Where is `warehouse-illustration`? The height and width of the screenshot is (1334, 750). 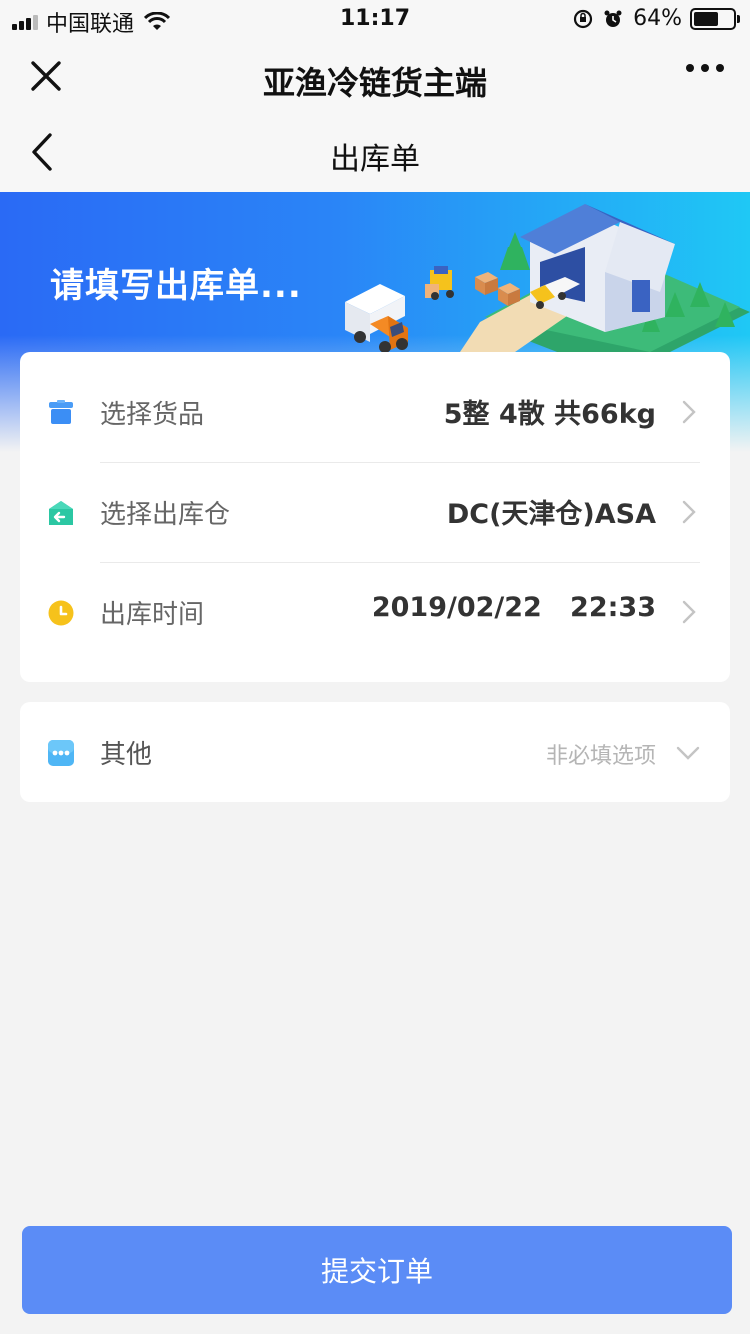 warehouse-illustration is located at coordinates (547, 280).